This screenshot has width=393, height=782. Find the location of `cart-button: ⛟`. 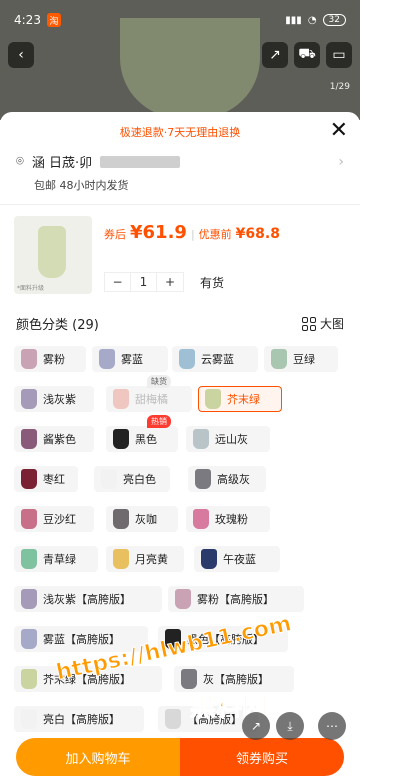

cart-button: ⛟ is located at coordinates (307, 55).